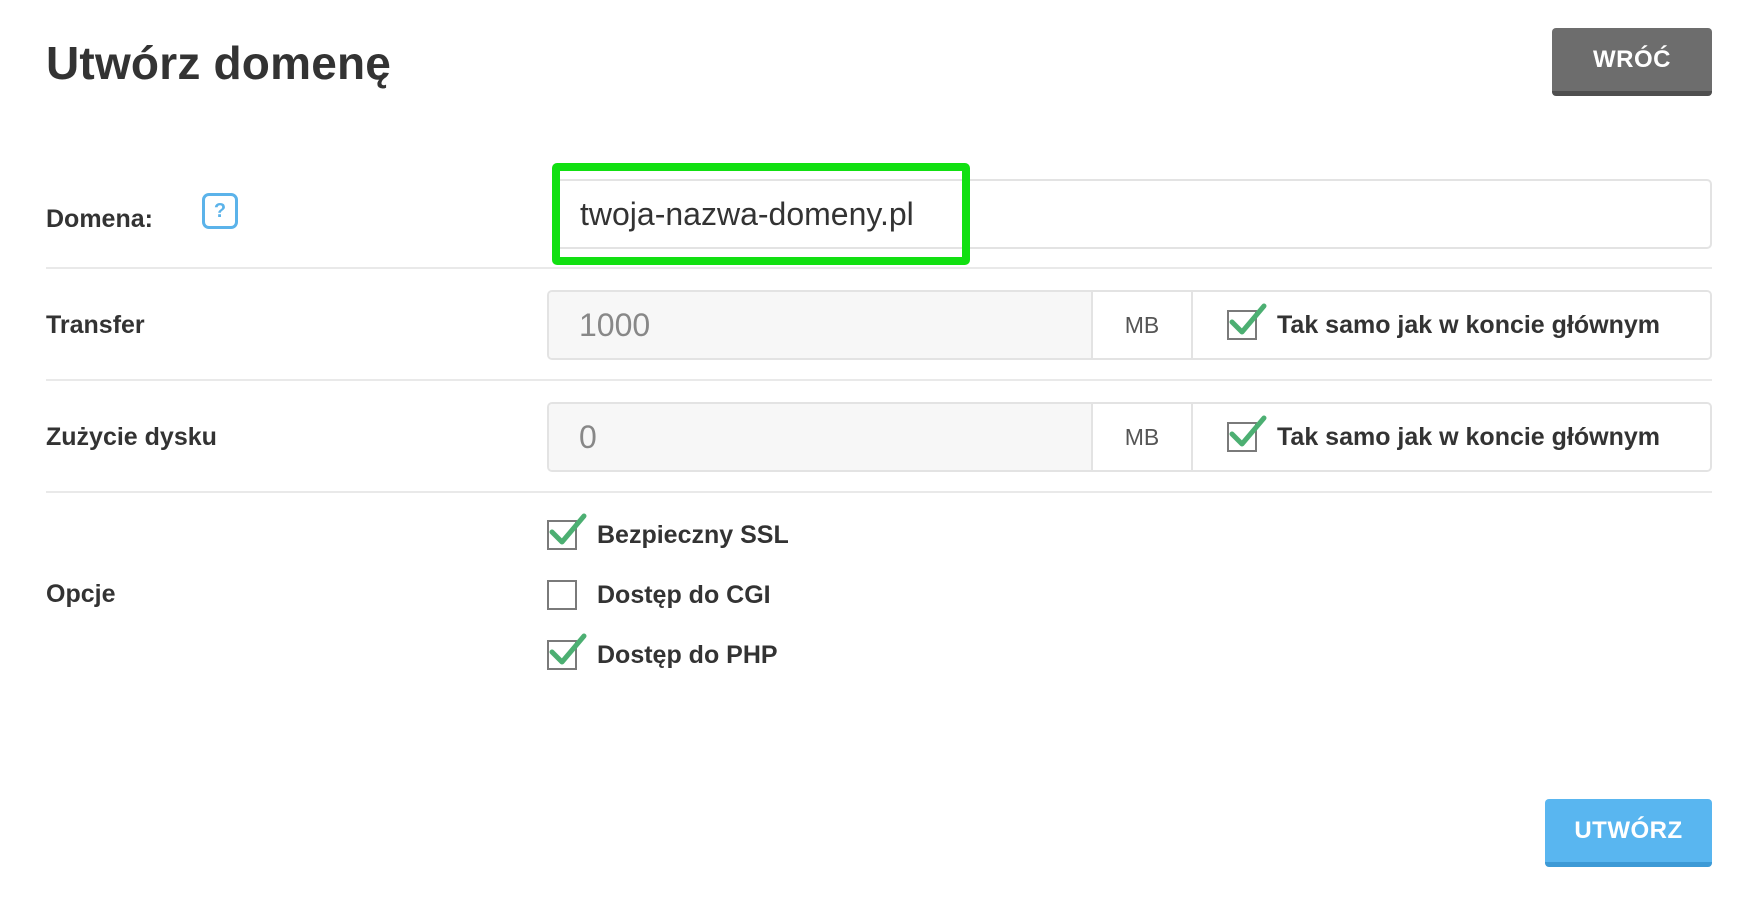 The height and width of the screenshot is (904, 1742). I want to click on option-ssl: Bezpieczny SSL, so click(668, 533).